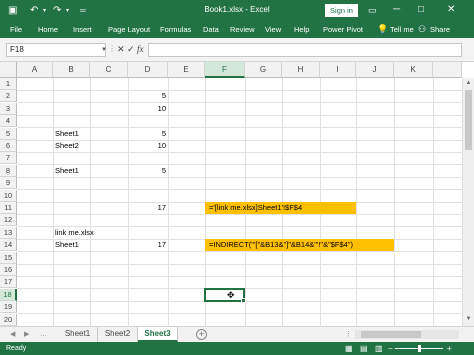 This screenshot has height=355, width=474. Describe the element at coordinates (343, 30) in the screenshot. I see `tab-power-pivot: Power Pivot` at that location.